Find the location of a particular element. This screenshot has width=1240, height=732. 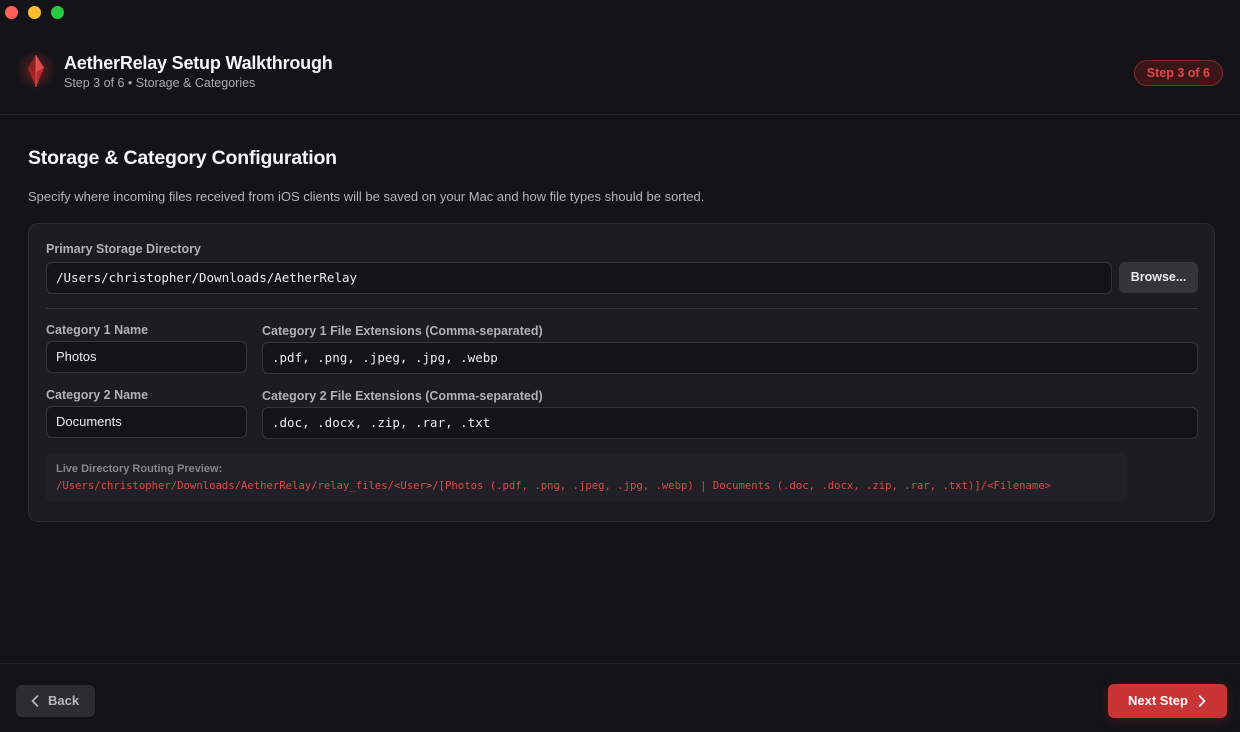

back-button: Back is located at coordinates (55, 701).